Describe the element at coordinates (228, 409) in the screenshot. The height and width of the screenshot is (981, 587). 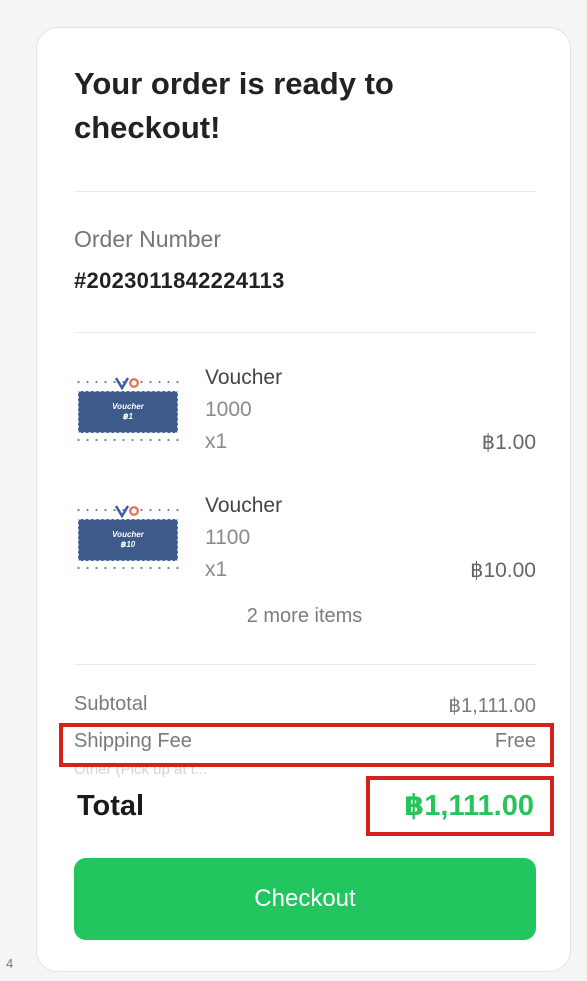
I see `item-variant: 1000` at that location.